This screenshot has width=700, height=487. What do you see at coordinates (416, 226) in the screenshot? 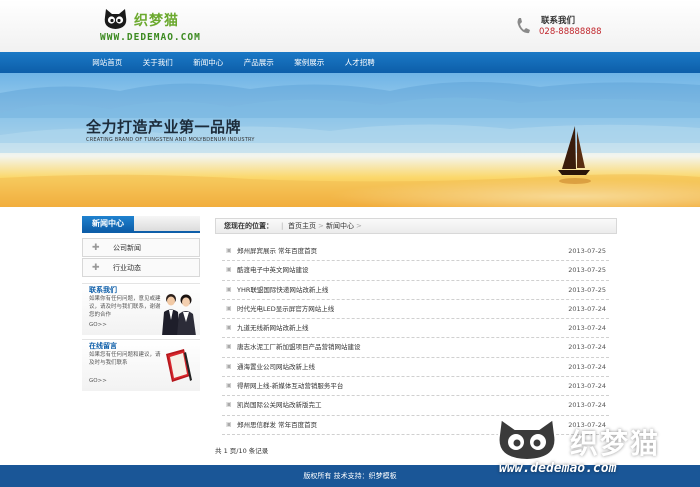
I see `breadcrumb: 您现在的位置： | 首页主页 > 新闻中心 >` at bounding box center [416, 226].